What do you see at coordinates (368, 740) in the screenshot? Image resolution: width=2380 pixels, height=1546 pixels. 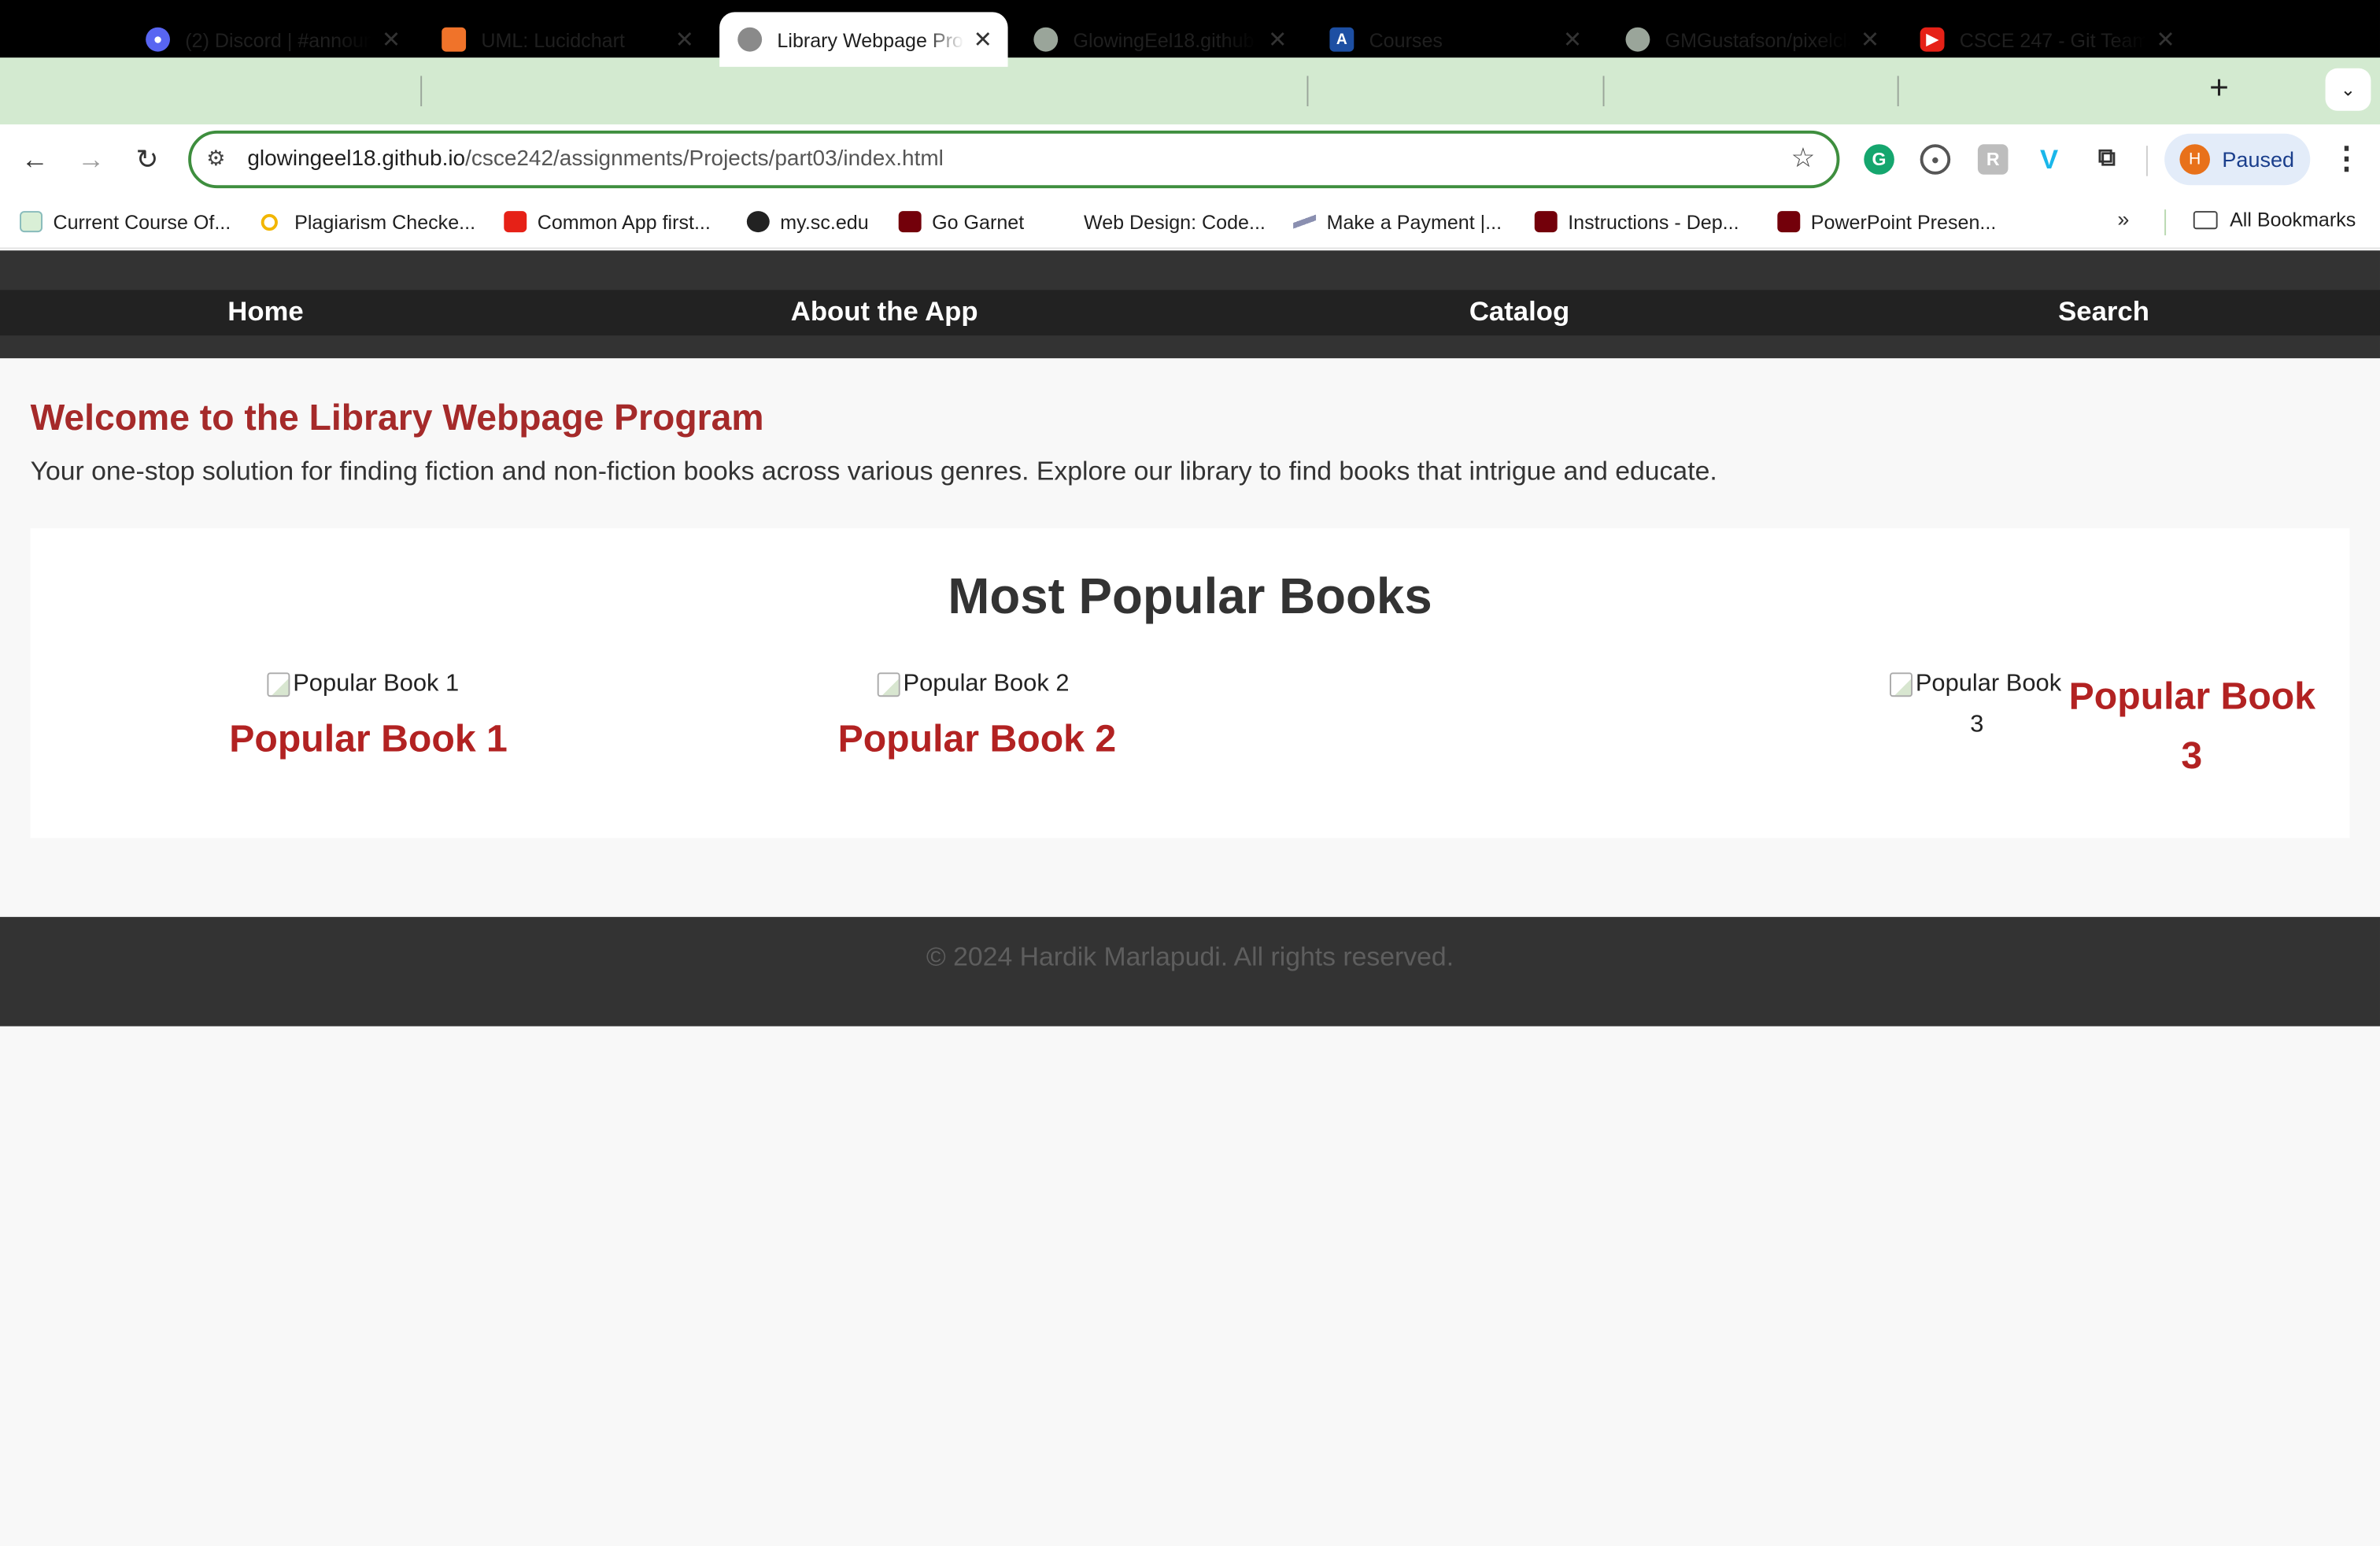 I see `book-title-1: Popular Book 1` at bounding box center [368, 740].